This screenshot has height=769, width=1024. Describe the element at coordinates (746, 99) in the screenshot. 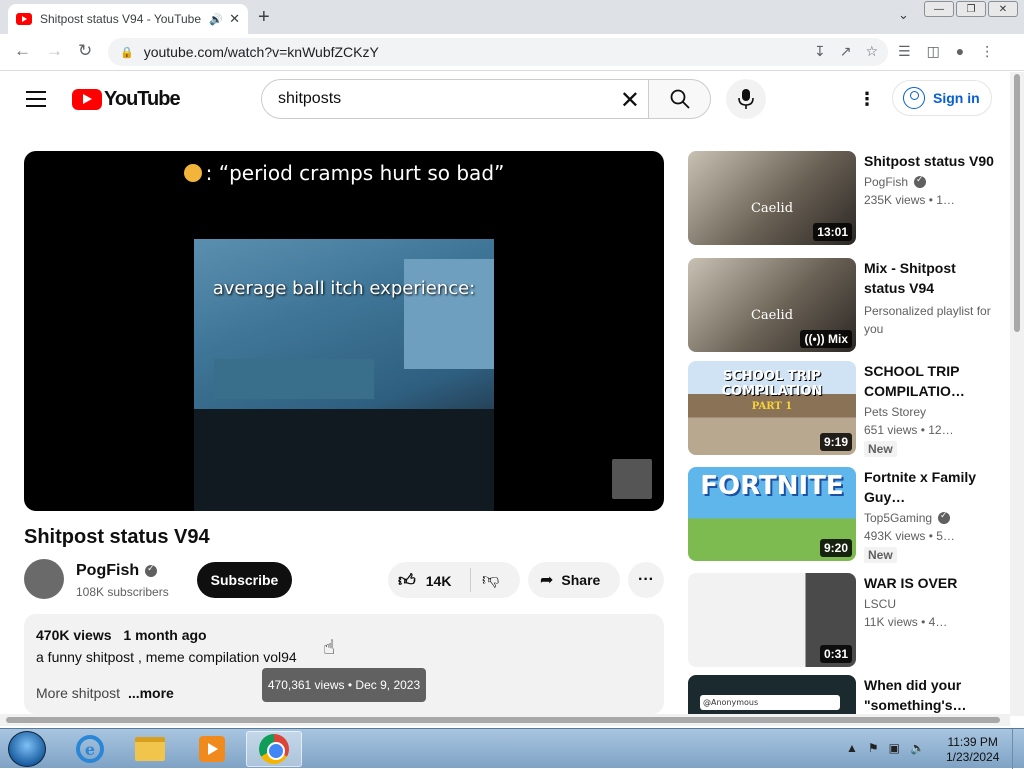

I see `voice-search-button` at that location.